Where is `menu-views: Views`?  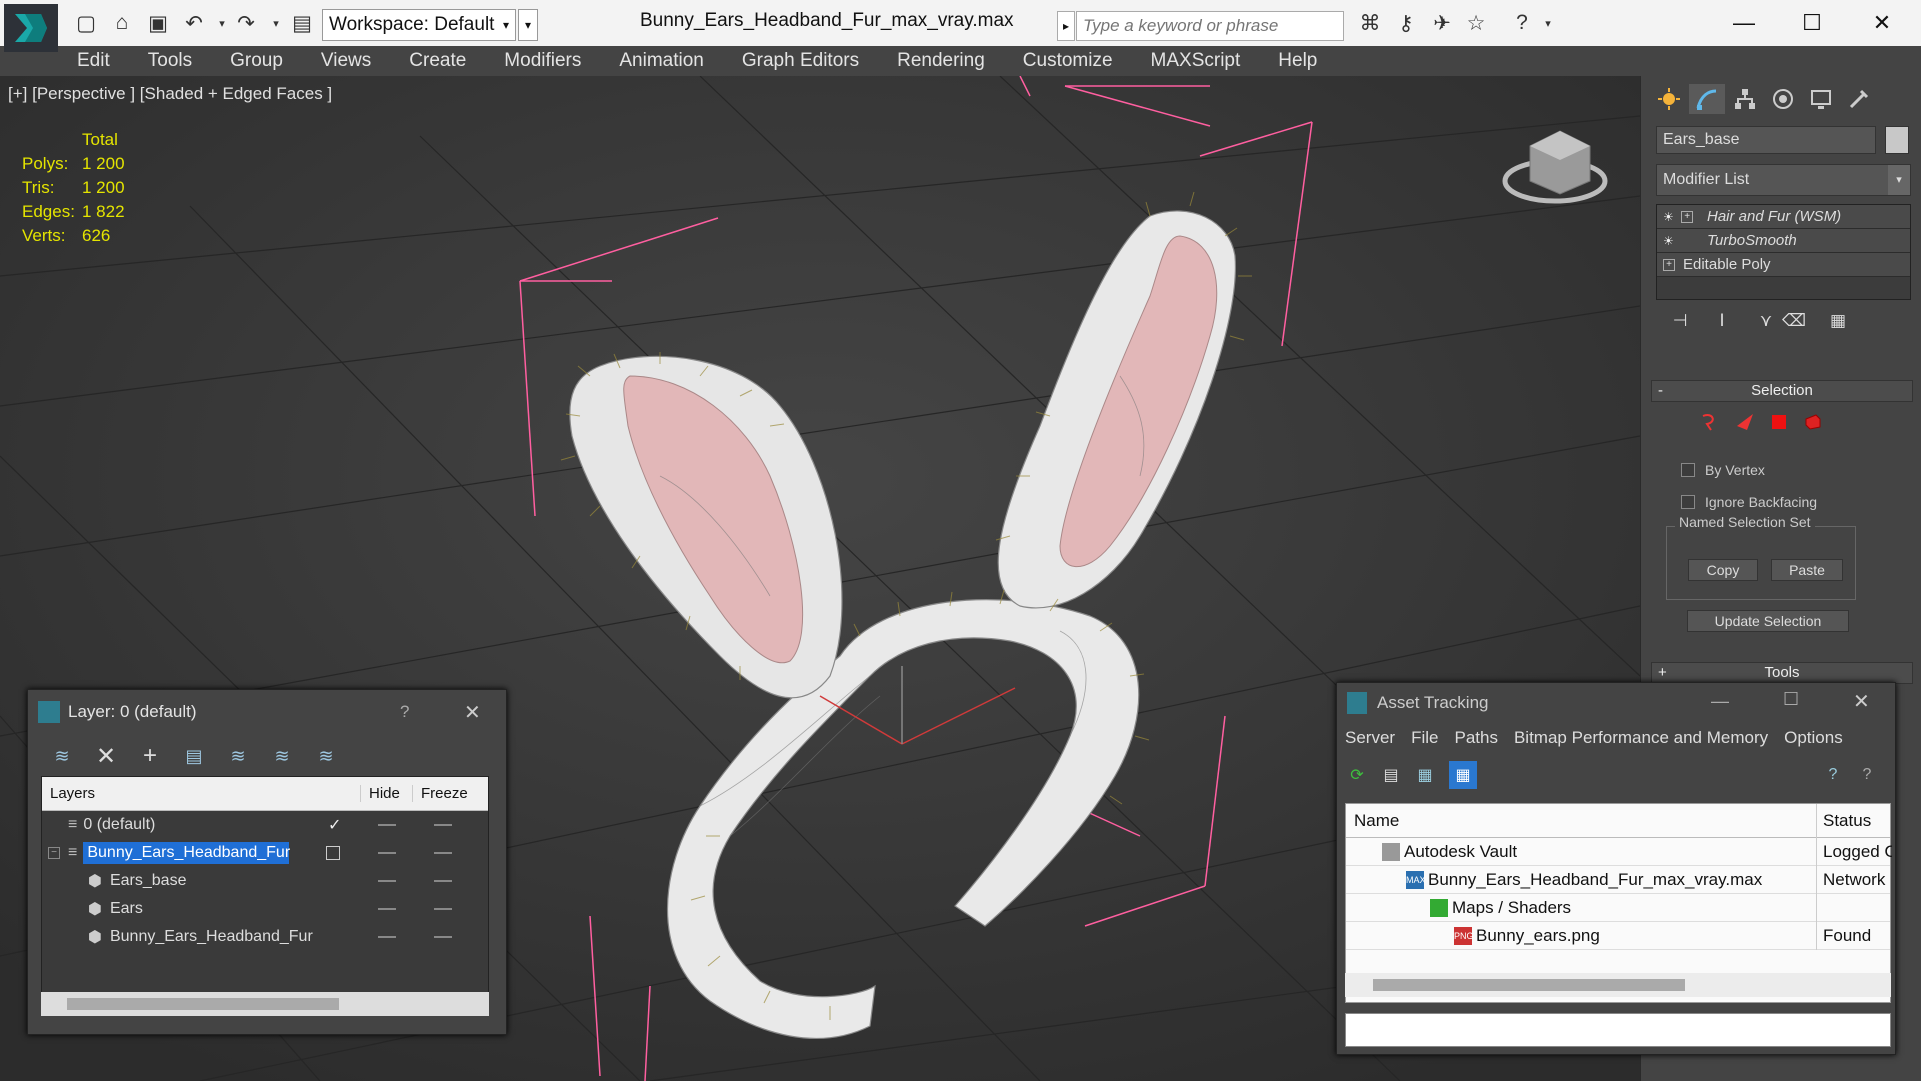
menu-views: Views is located at coordinates (346, 61).